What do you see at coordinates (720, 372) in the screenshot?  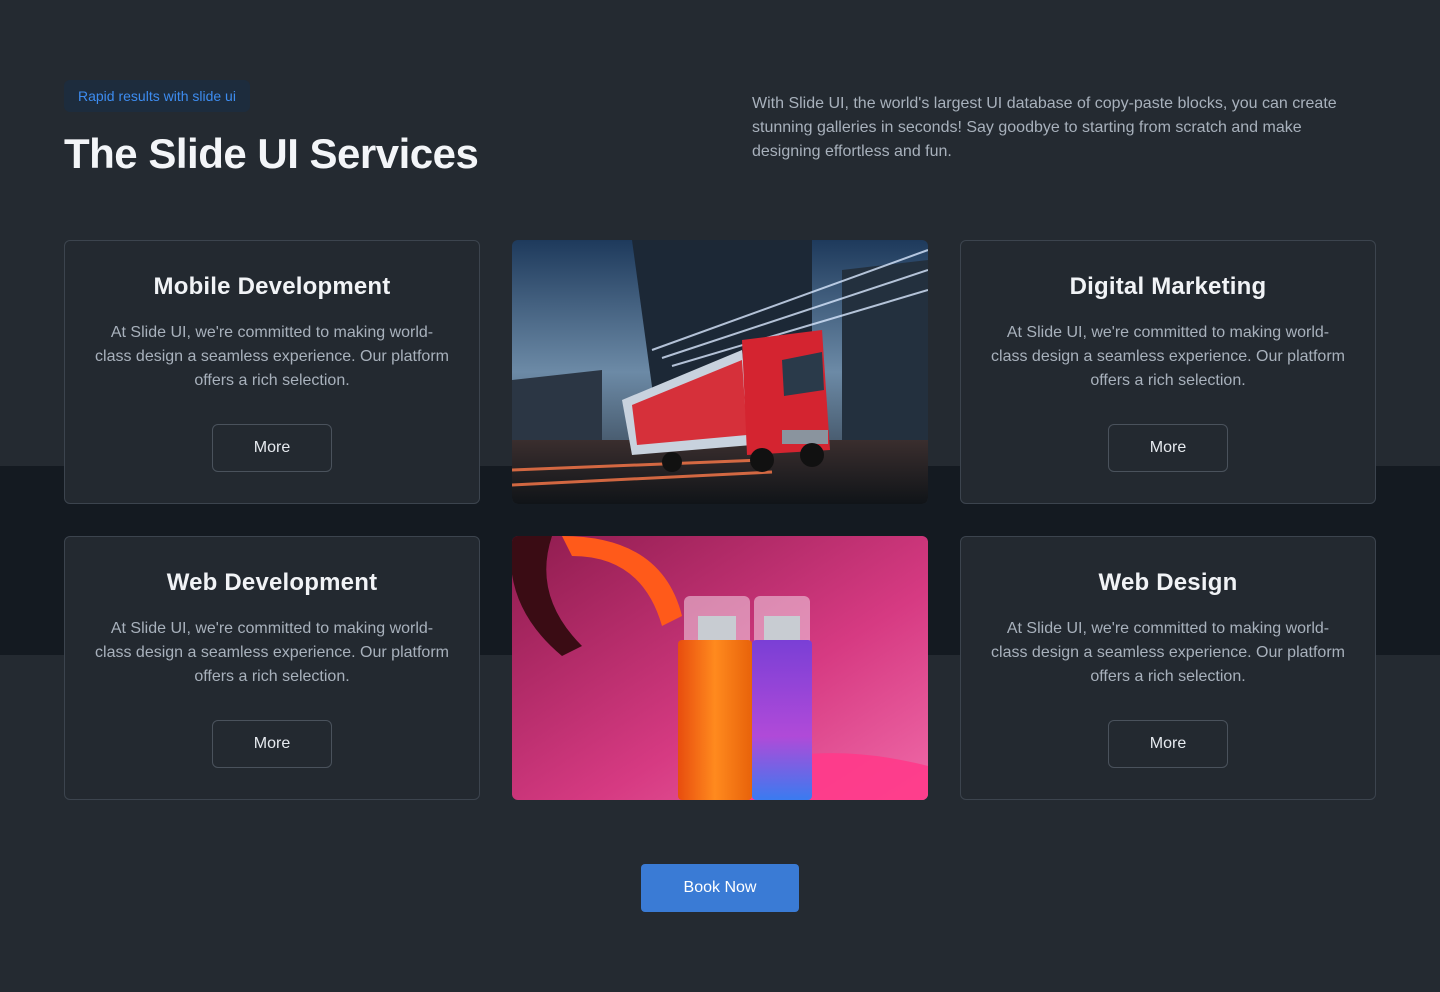 I see `truck-image` at bounding box center [720, 372].